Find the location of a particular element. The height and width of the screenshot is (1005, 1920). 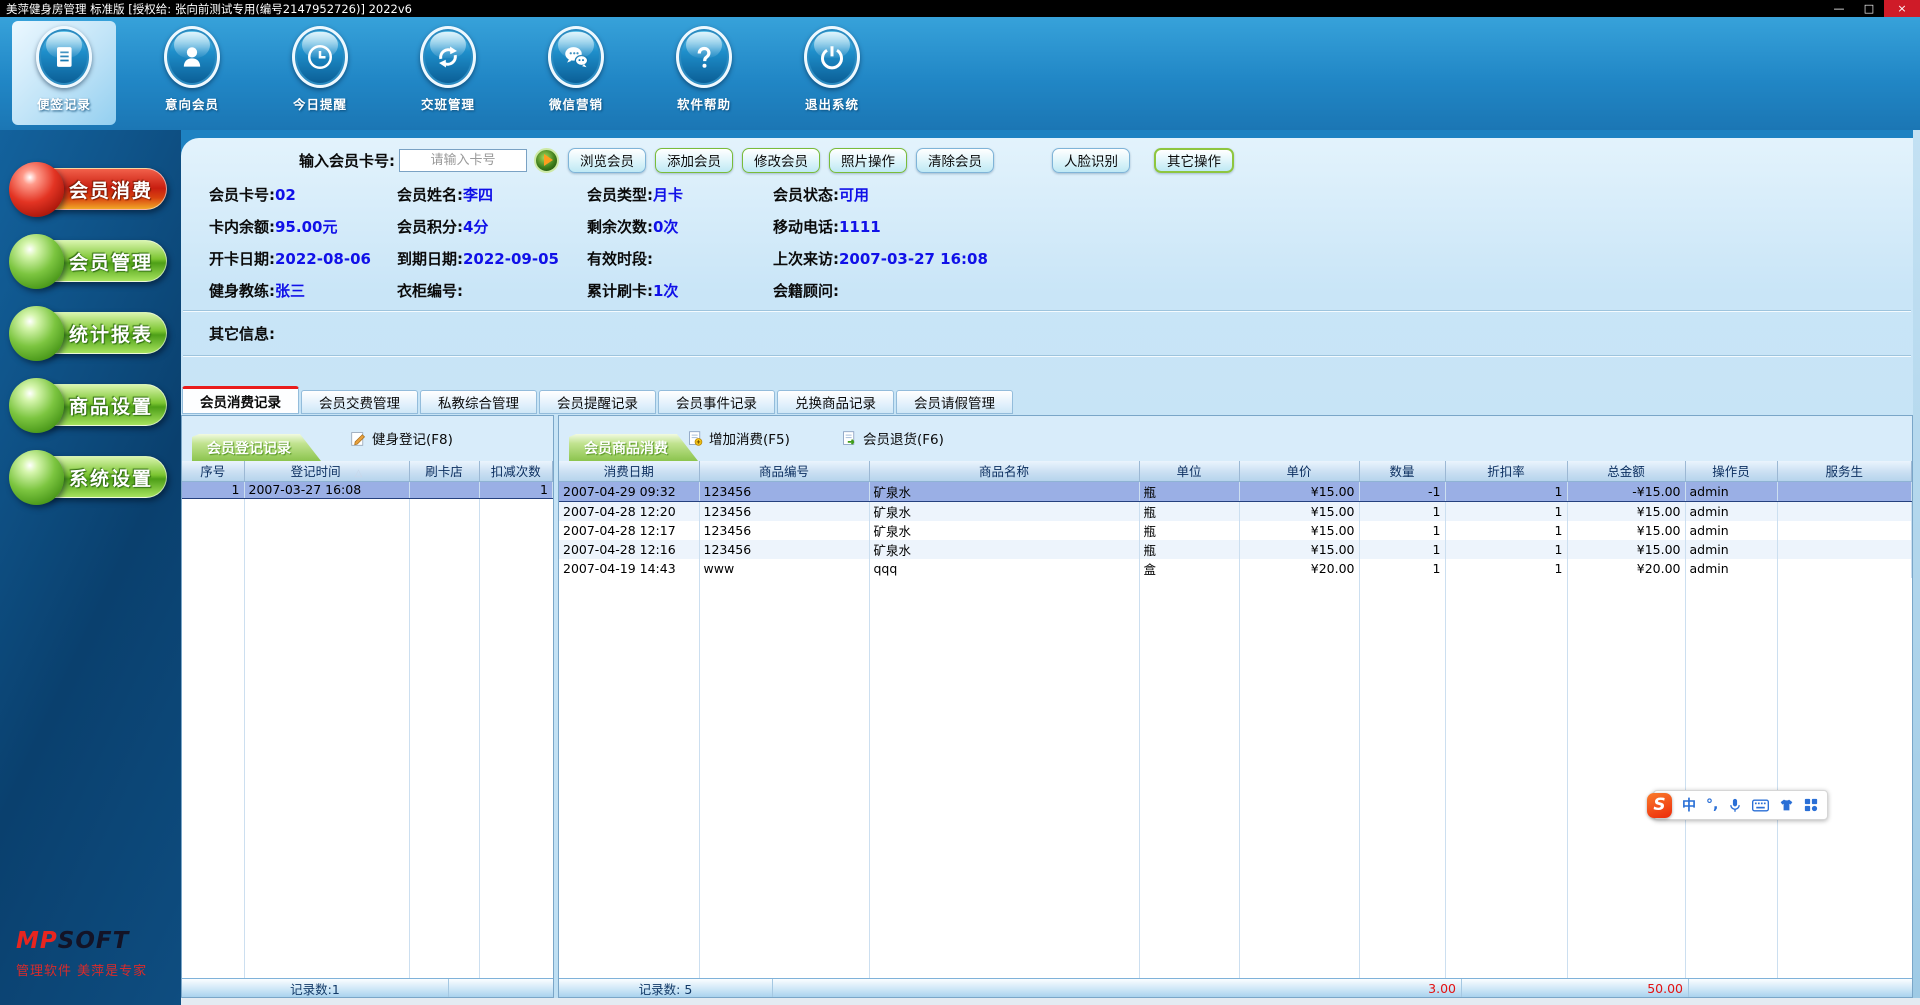

logo-soft: SOFT is located at coordinates (93, 941).